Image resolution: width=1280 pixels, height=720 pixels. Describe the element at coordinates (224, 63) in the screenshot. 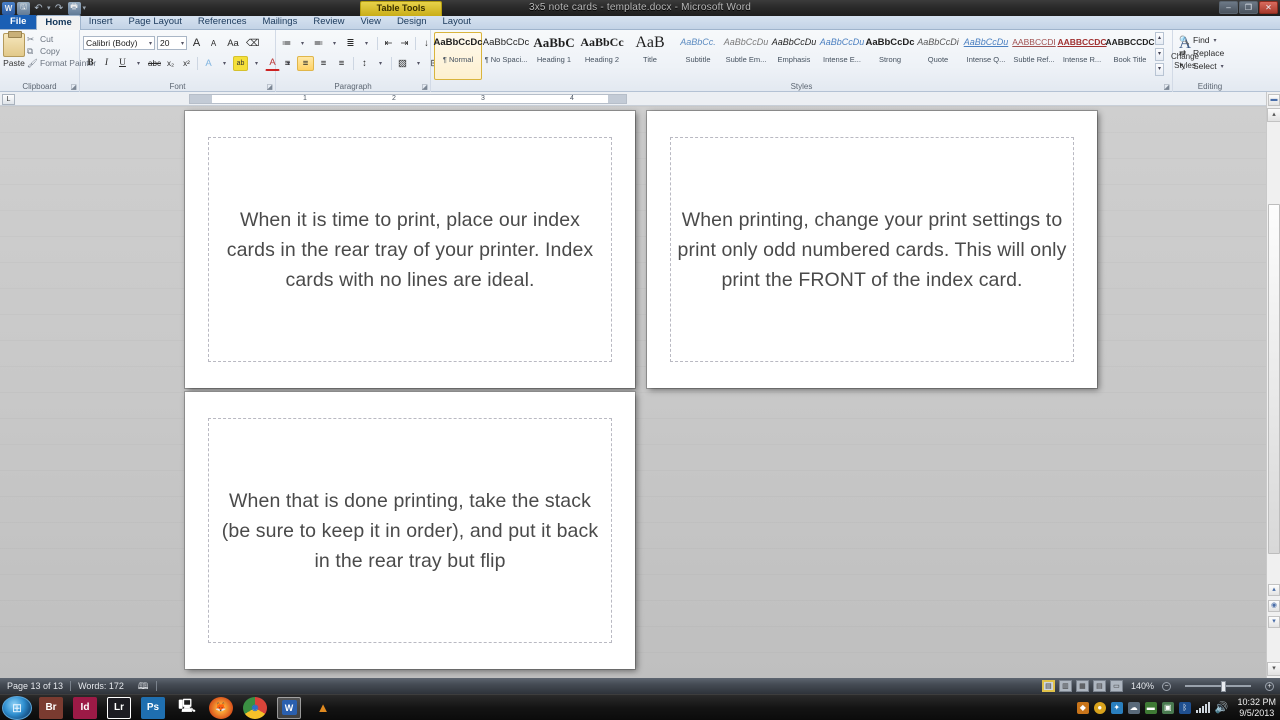

I see `text-effects-dropdown-icon: ▾` at that location.